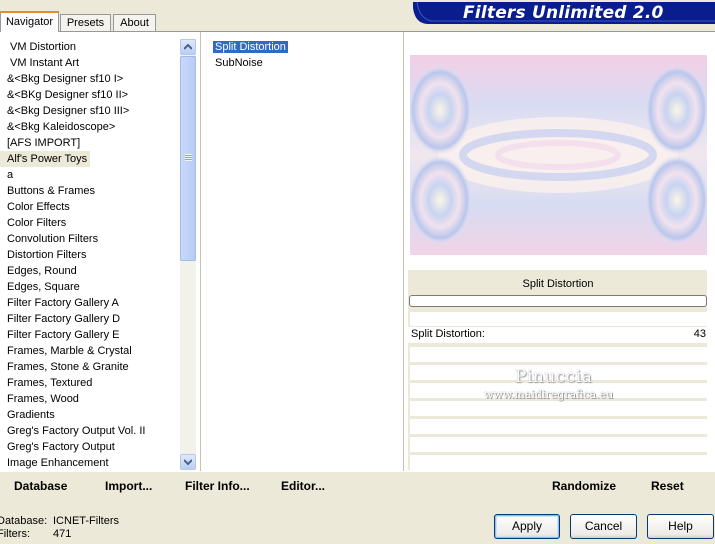 This screenshot has width=715, height=544. I want to click on tab-navigator: Navigator, so click(29, 21).